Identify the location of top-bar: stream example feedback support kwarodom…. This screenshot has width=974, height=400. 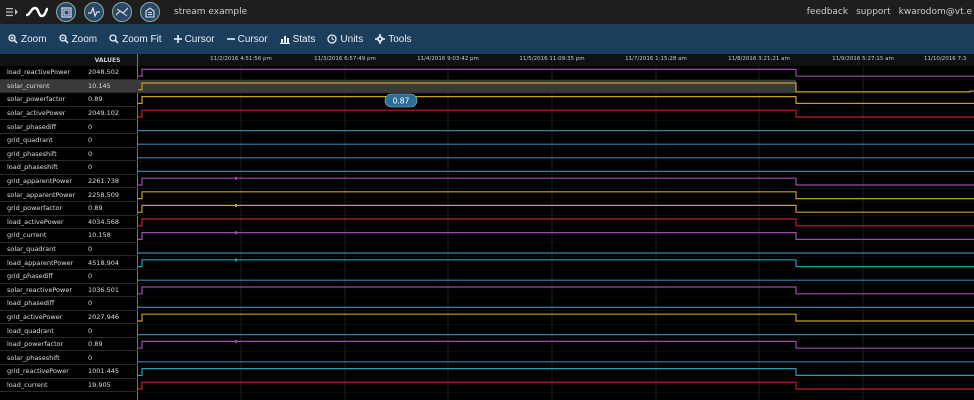
(487, 12).